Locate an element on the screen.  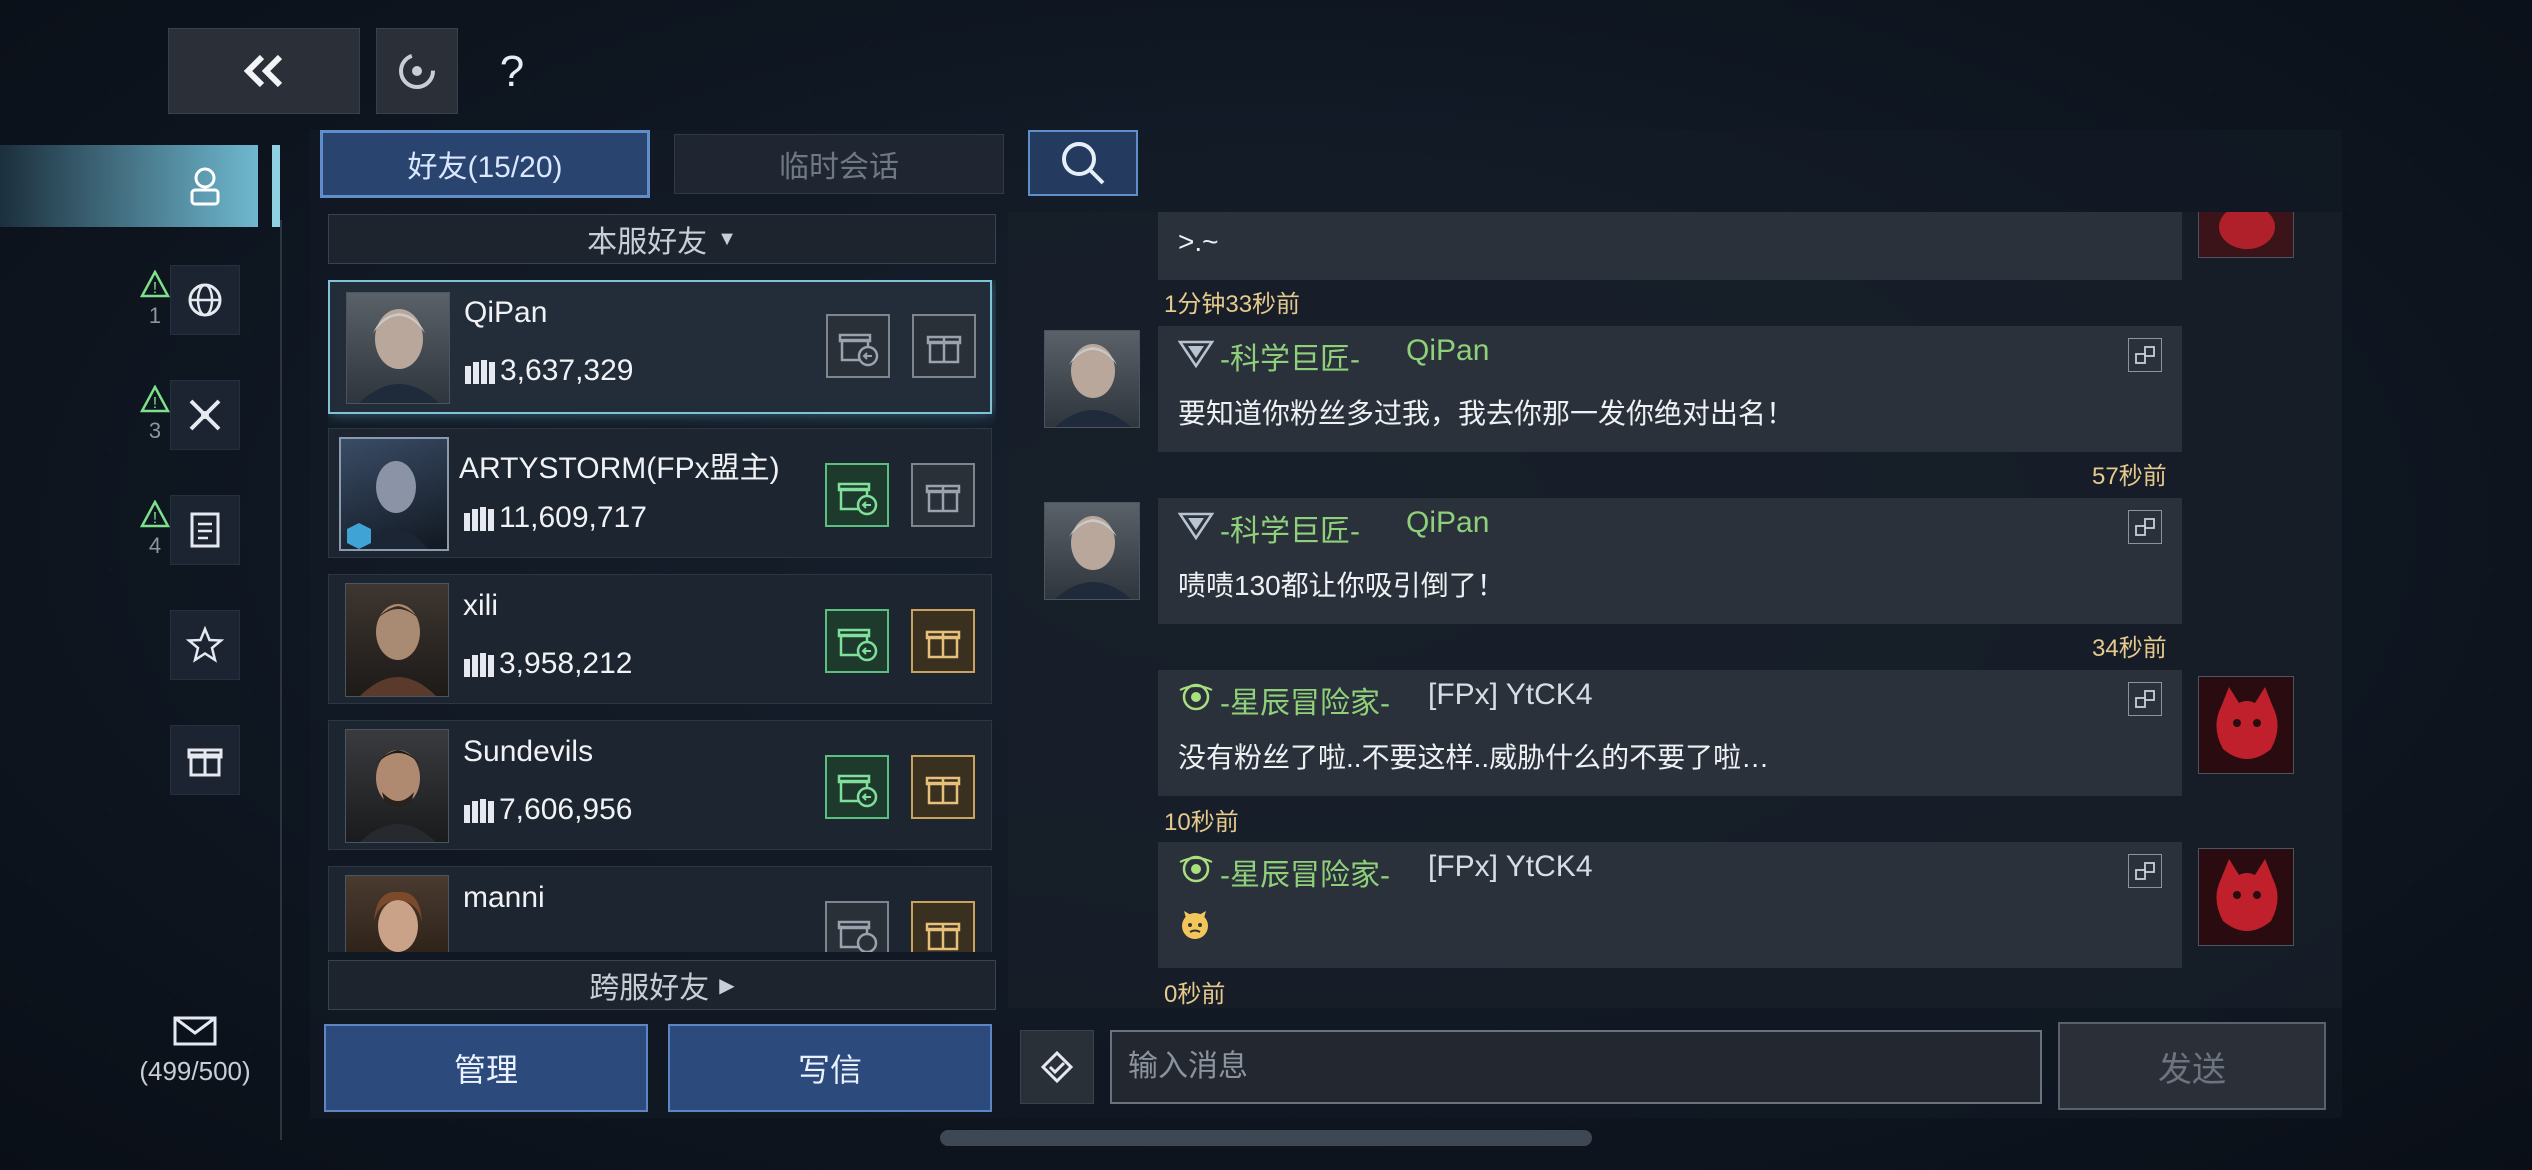
caret-right-icon: ▶ is located at coordinates (727, 985).